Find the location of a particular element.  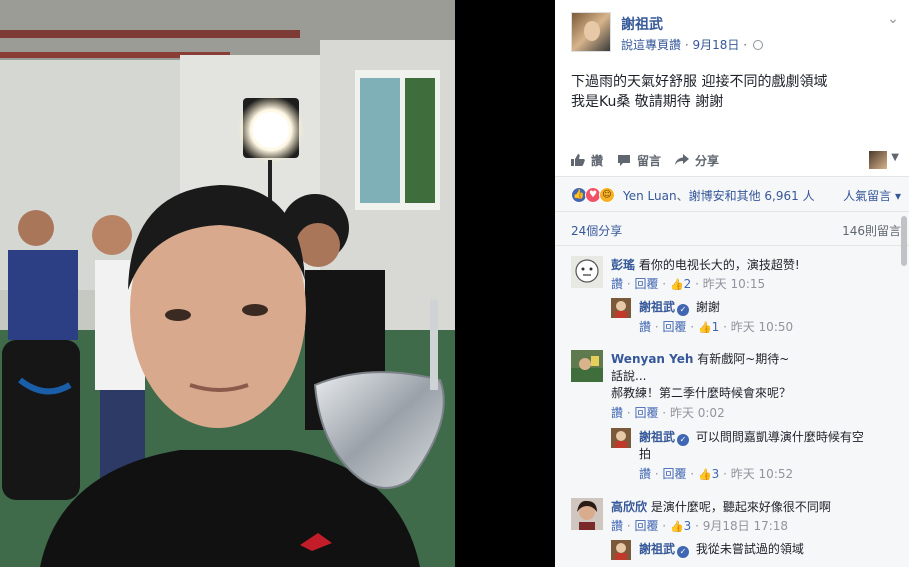

photo-letterbox is located at coordinates (505, 283).